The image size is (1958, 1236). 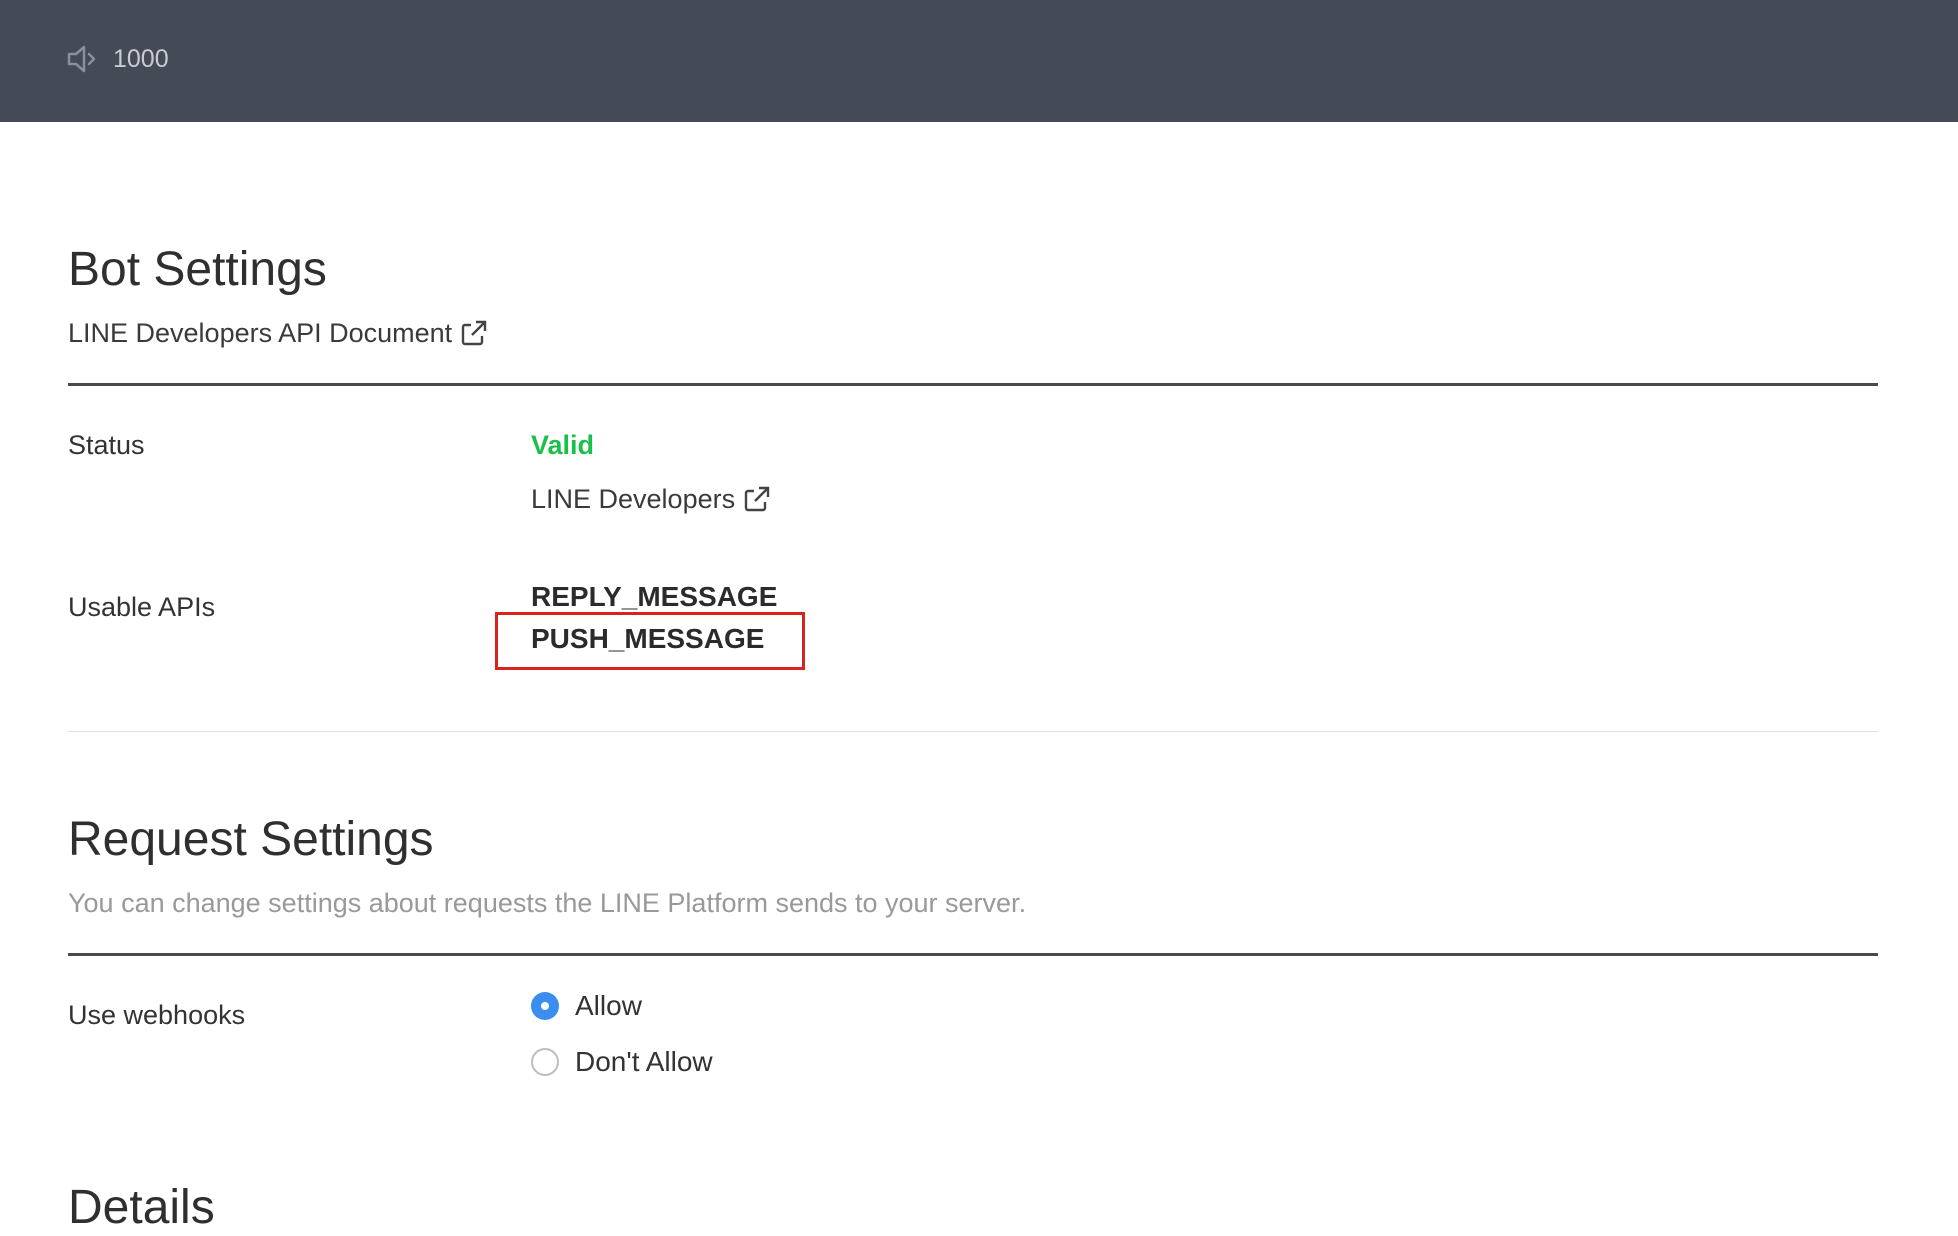 I want to click on api-item-reply-message: REPLY_MESSAGE, so click(x=654, y=596).